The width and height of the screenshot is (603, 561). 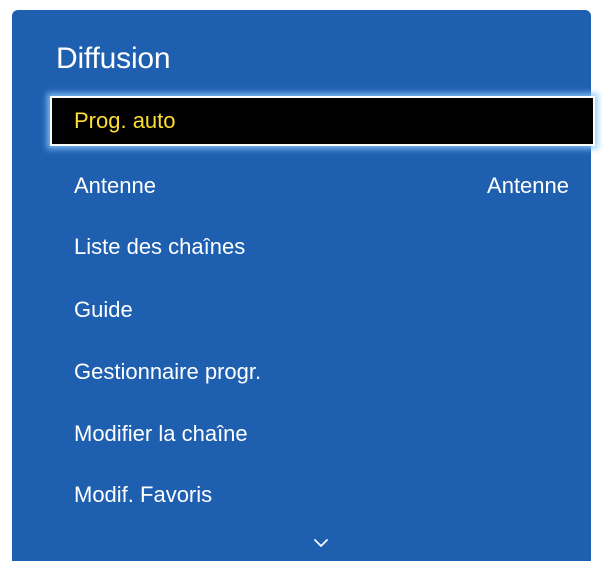 What do you see at coordinates (322, 495) in the screenshot?
I see `menu-item-modif-favoris: Modif. Favoris` at bounding box center [322, 495].